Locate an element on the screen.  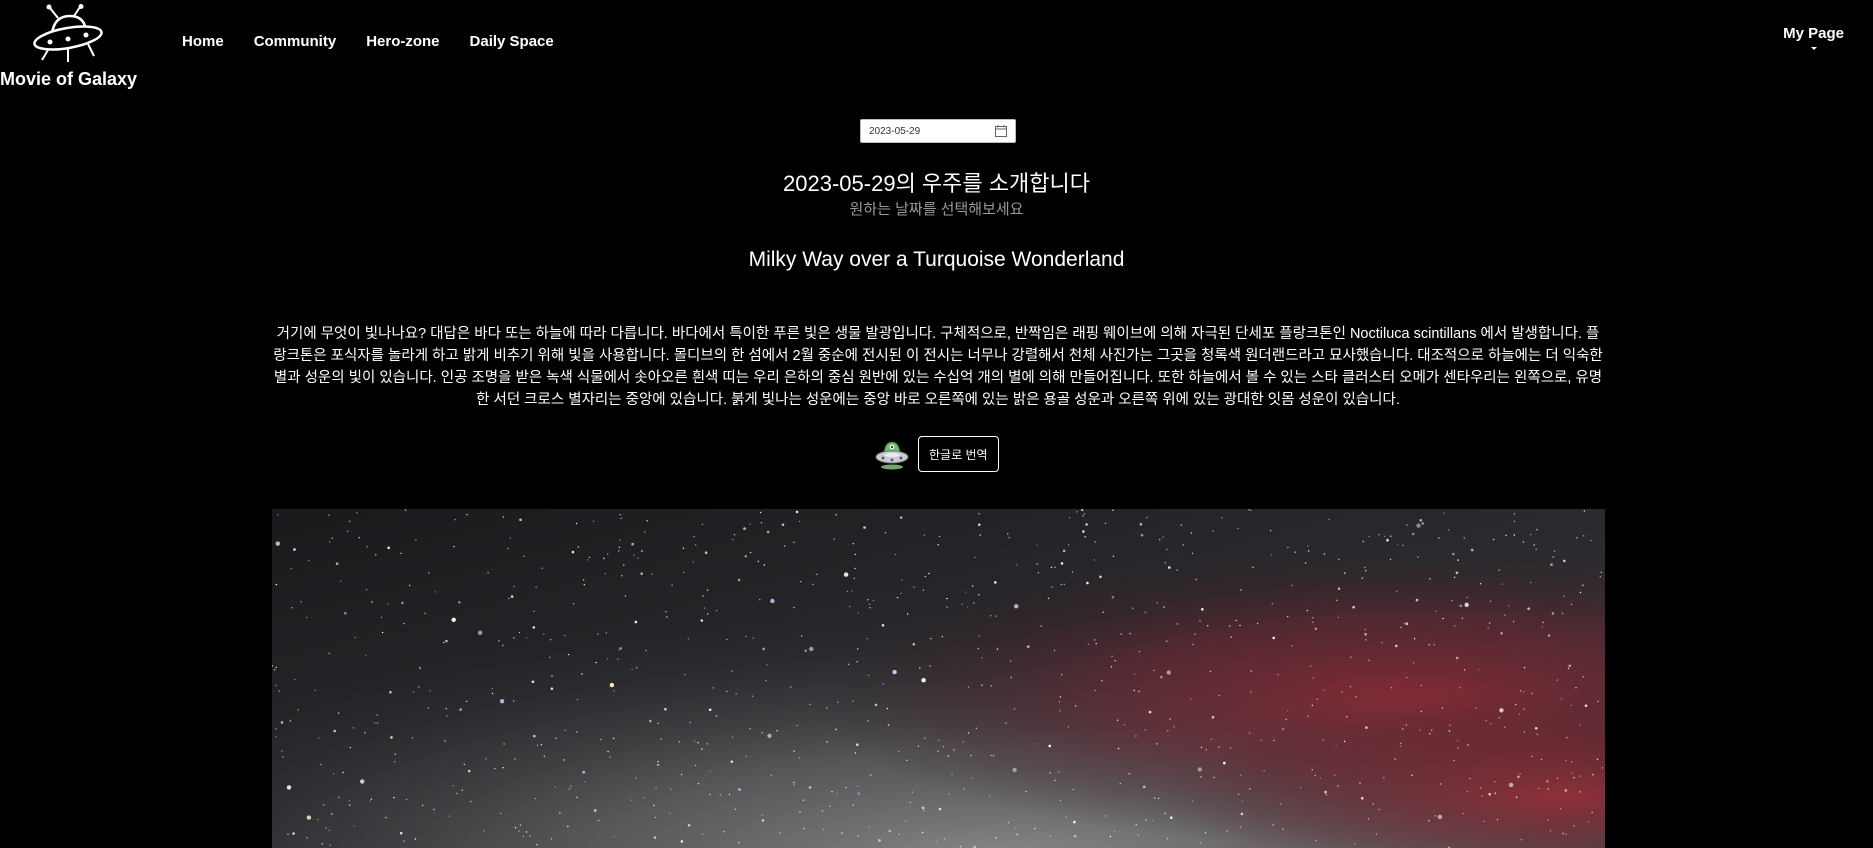
translate-row: 한글로 번역 is located at coordinates (936, 454).